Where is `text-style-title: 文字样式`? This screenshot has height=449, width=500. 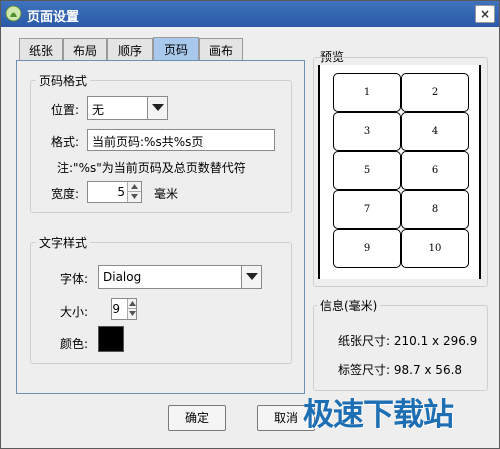 text-style-title: 文字样式 is located at coordinates (63, 242).